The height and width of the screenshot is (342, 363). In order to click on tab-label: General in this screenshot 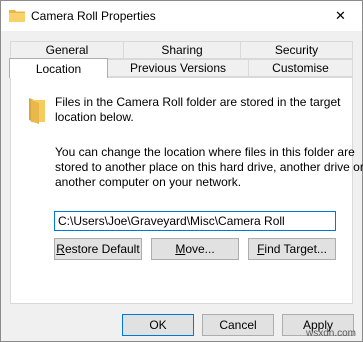, I will do `click(67, 50)`.